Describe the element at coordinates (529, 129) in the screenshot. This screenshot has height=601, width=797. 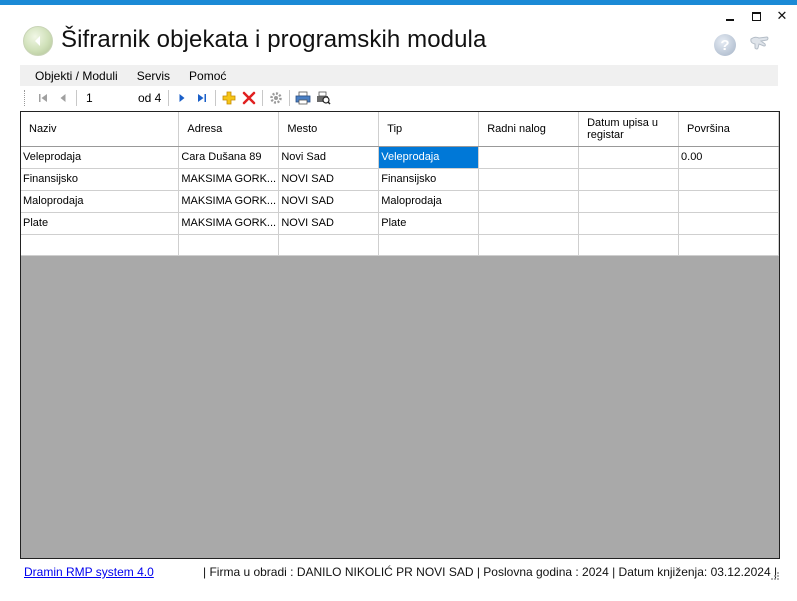
I see `column-header-radni-nalog: Radni nalog` at that location.